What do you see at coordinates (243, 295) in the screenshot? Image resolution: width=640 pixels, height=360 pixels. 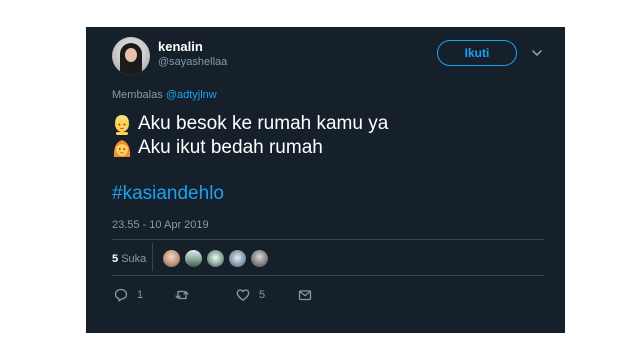 I see `heart-icon` at bounding box center [243, 295].